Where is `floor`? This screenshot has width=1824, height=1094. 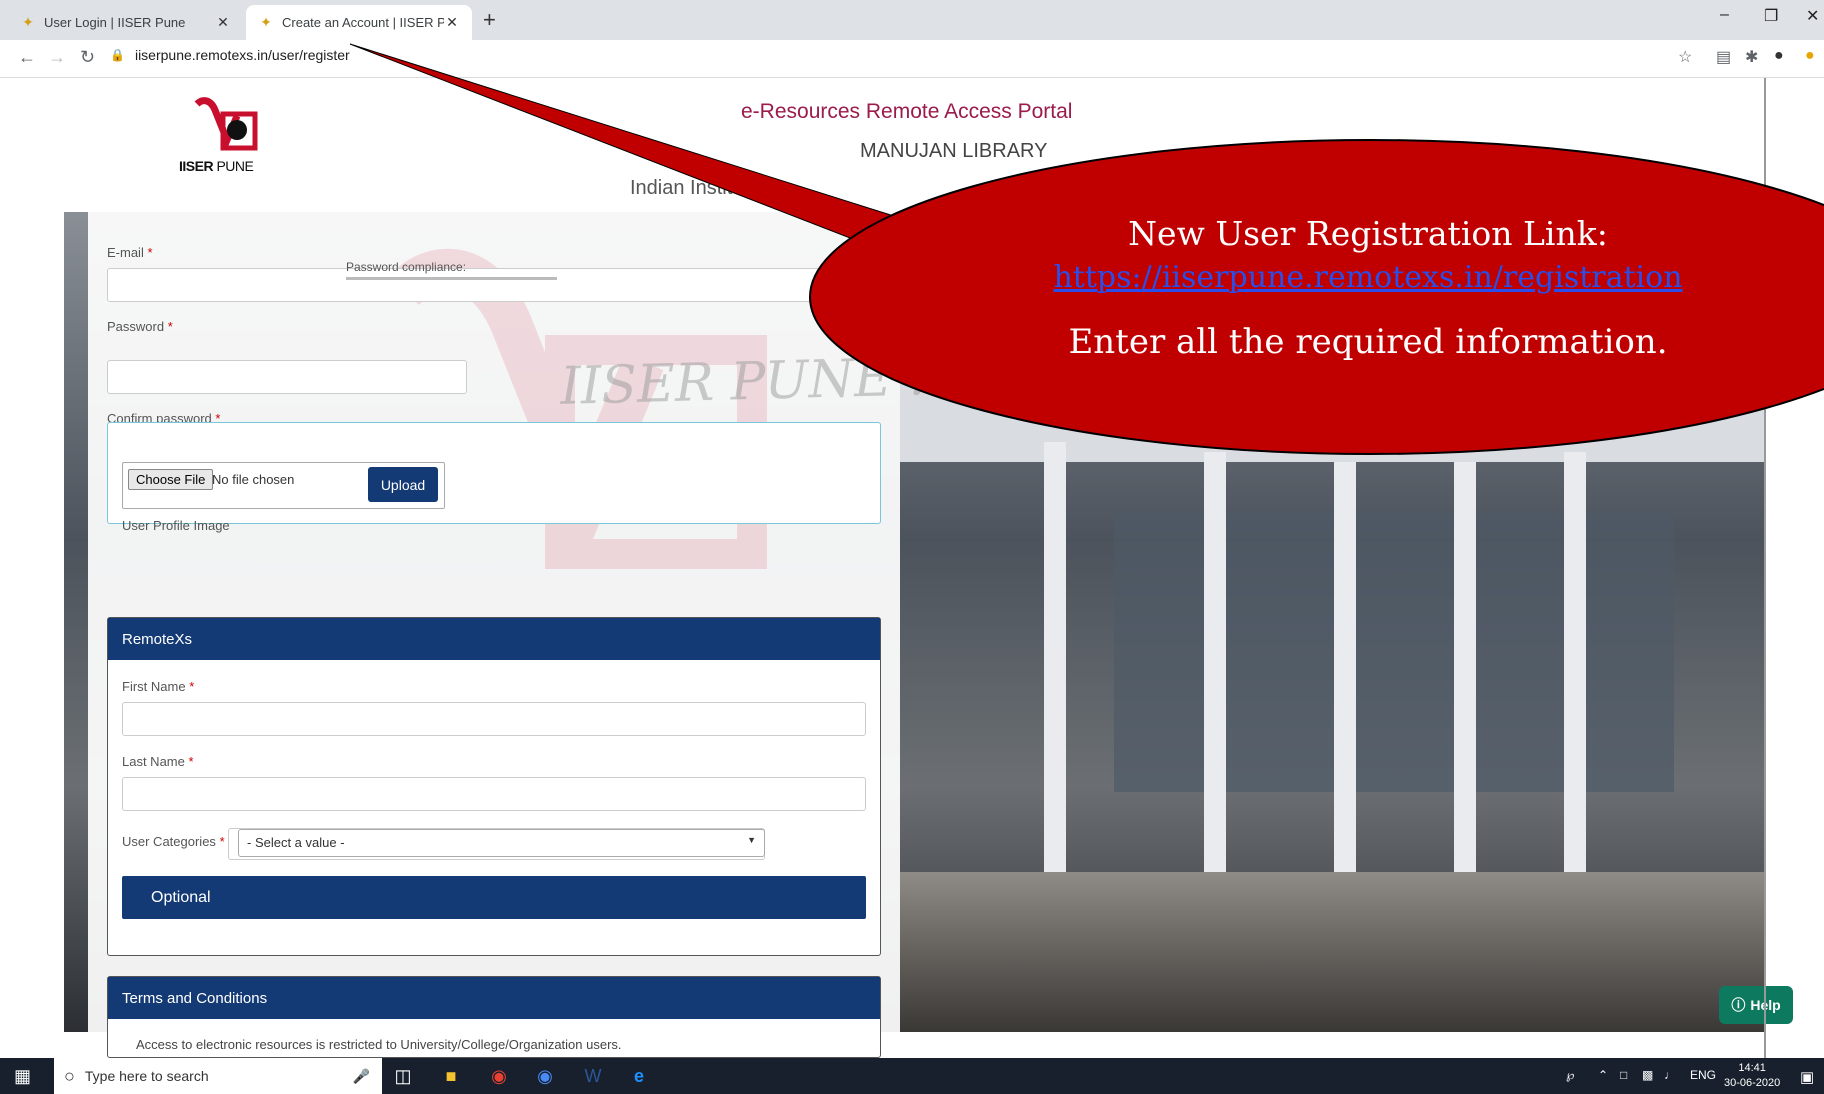
floor is located at coordinates (1332, 952).